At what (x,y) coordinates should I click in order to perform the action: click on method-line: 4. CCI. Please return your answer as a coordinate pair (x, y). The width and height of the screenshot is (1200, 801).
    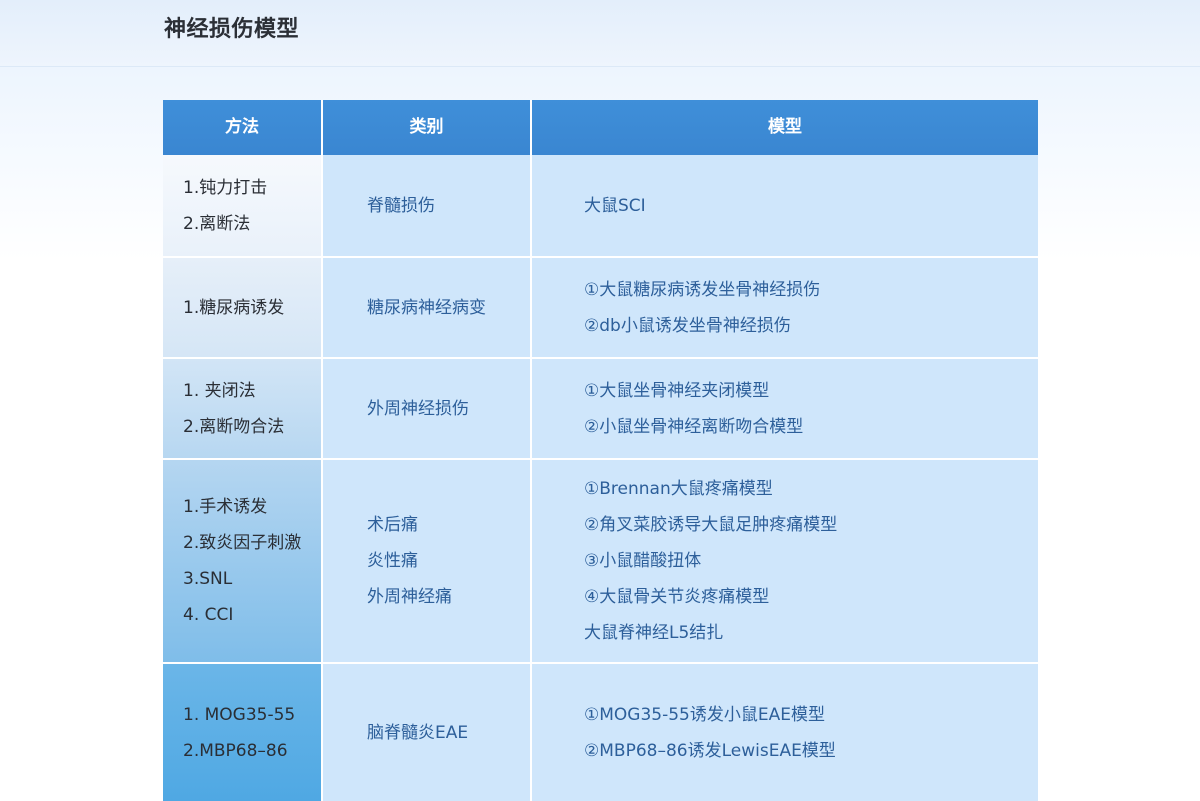
    Looking at the image, I should click on (208, 615).